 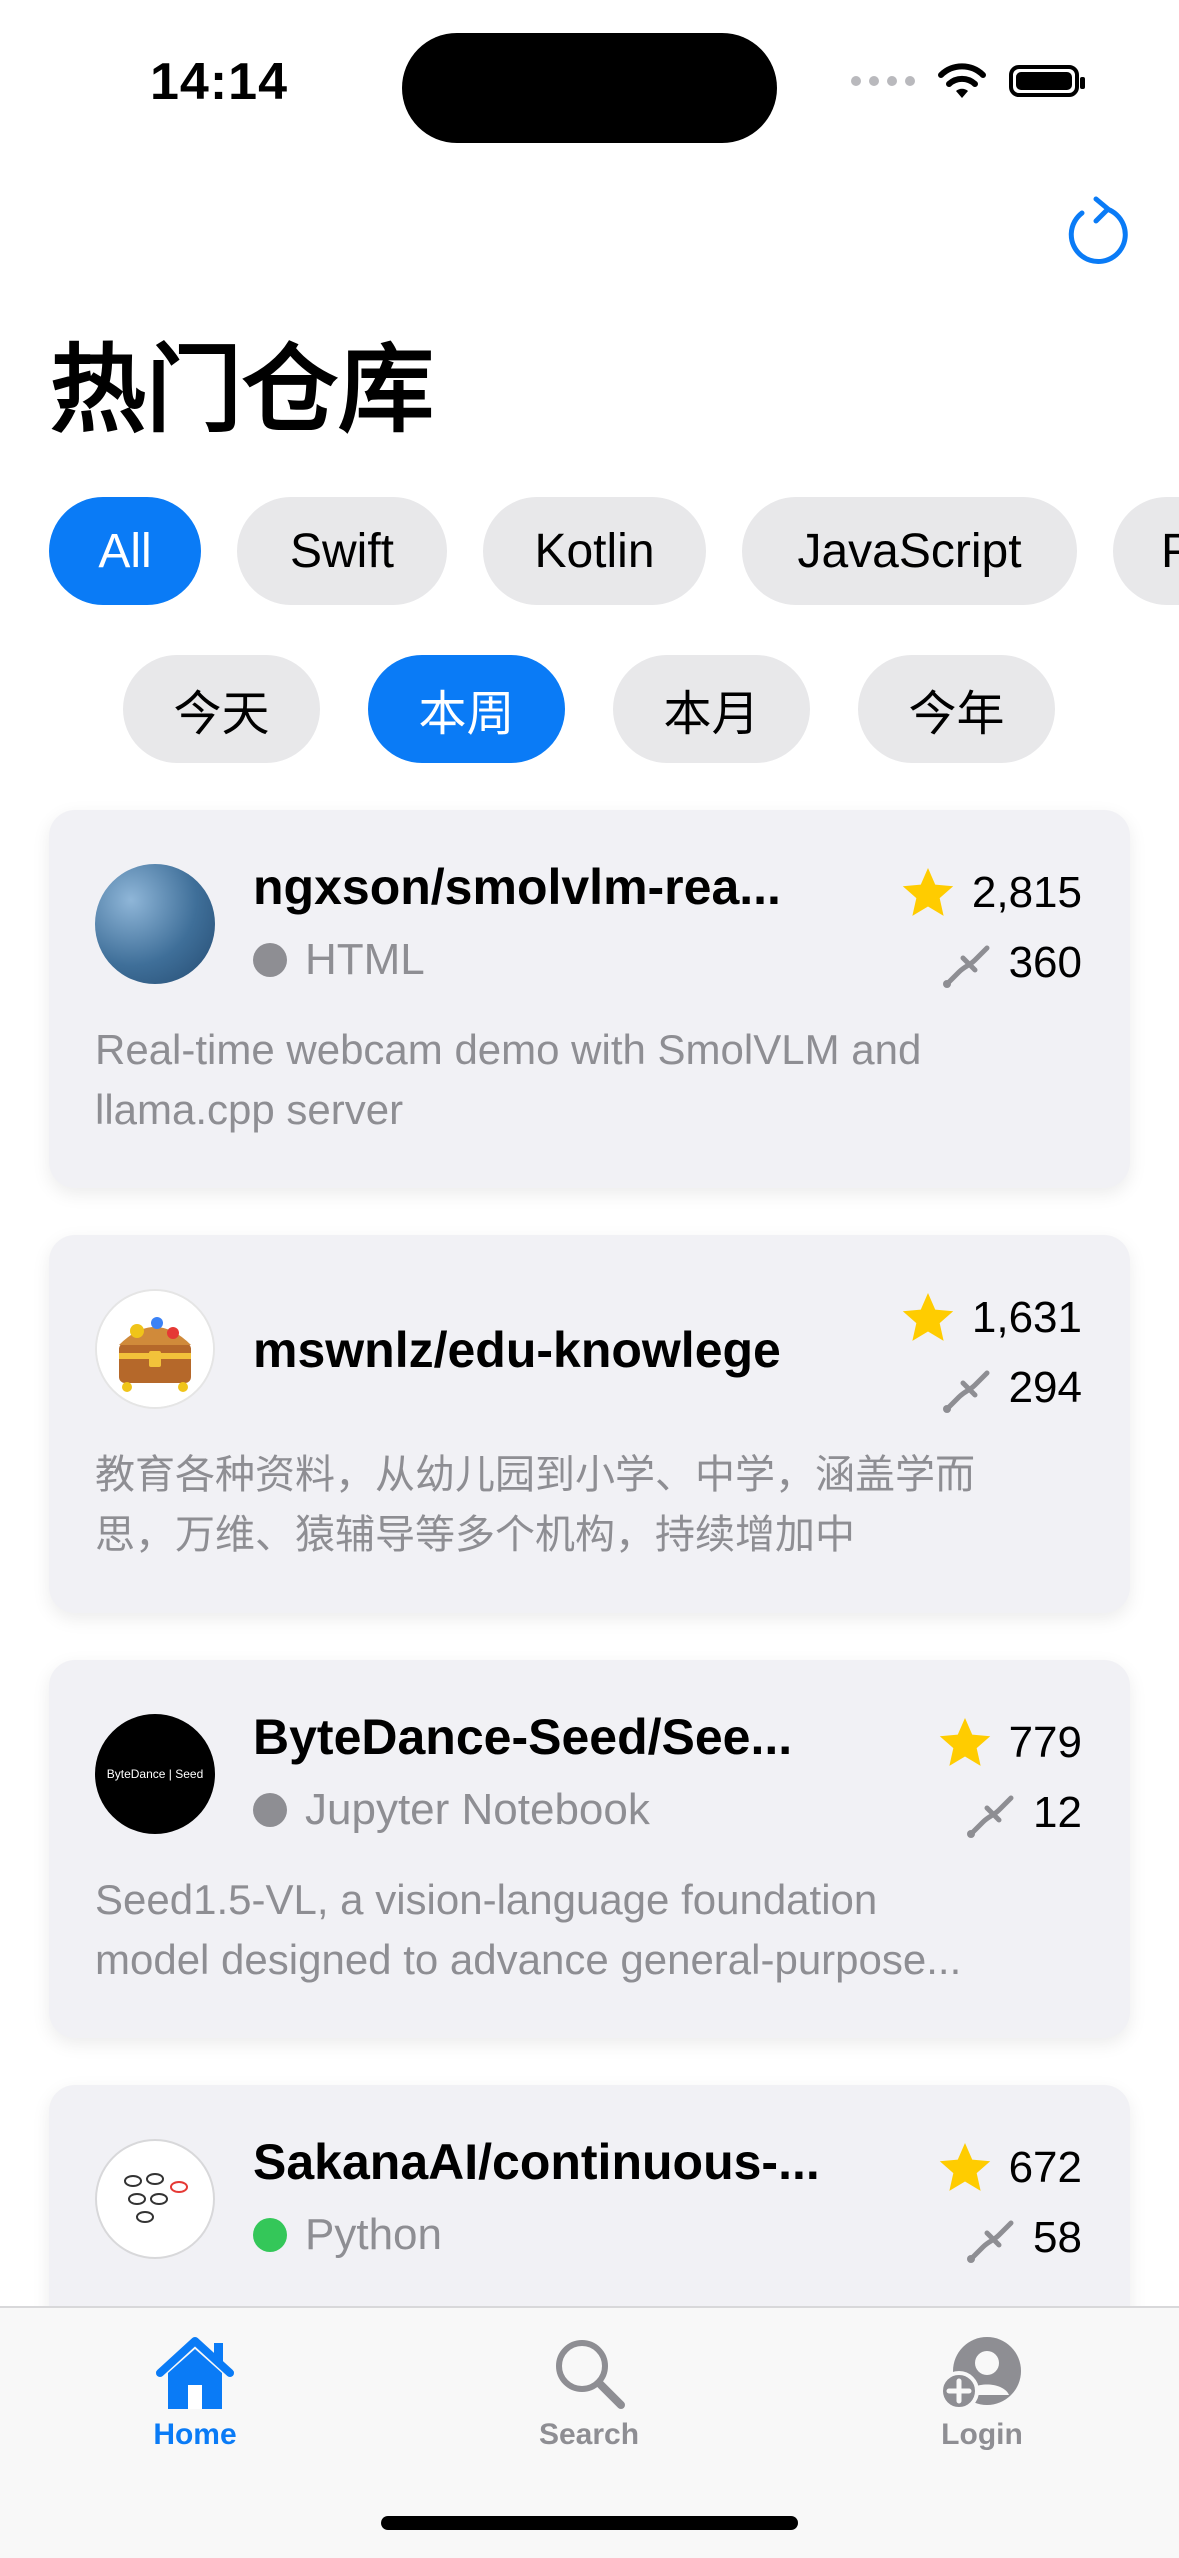 What do you see at coordinates (508, 1049) in the screenshot?
I see `repo-description-line: Real-time webcam demo with SmolVLM and` at bounding box center [508, 1049].